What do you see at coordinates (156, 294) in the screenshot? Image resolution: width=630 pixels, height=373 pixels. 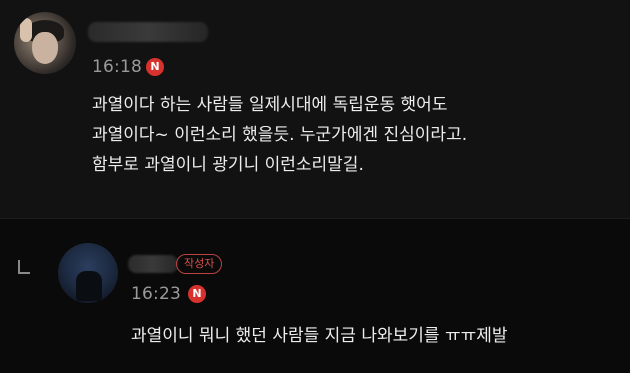 I see `comment-timestamp: 16:23` at bounding box center [156, 294].